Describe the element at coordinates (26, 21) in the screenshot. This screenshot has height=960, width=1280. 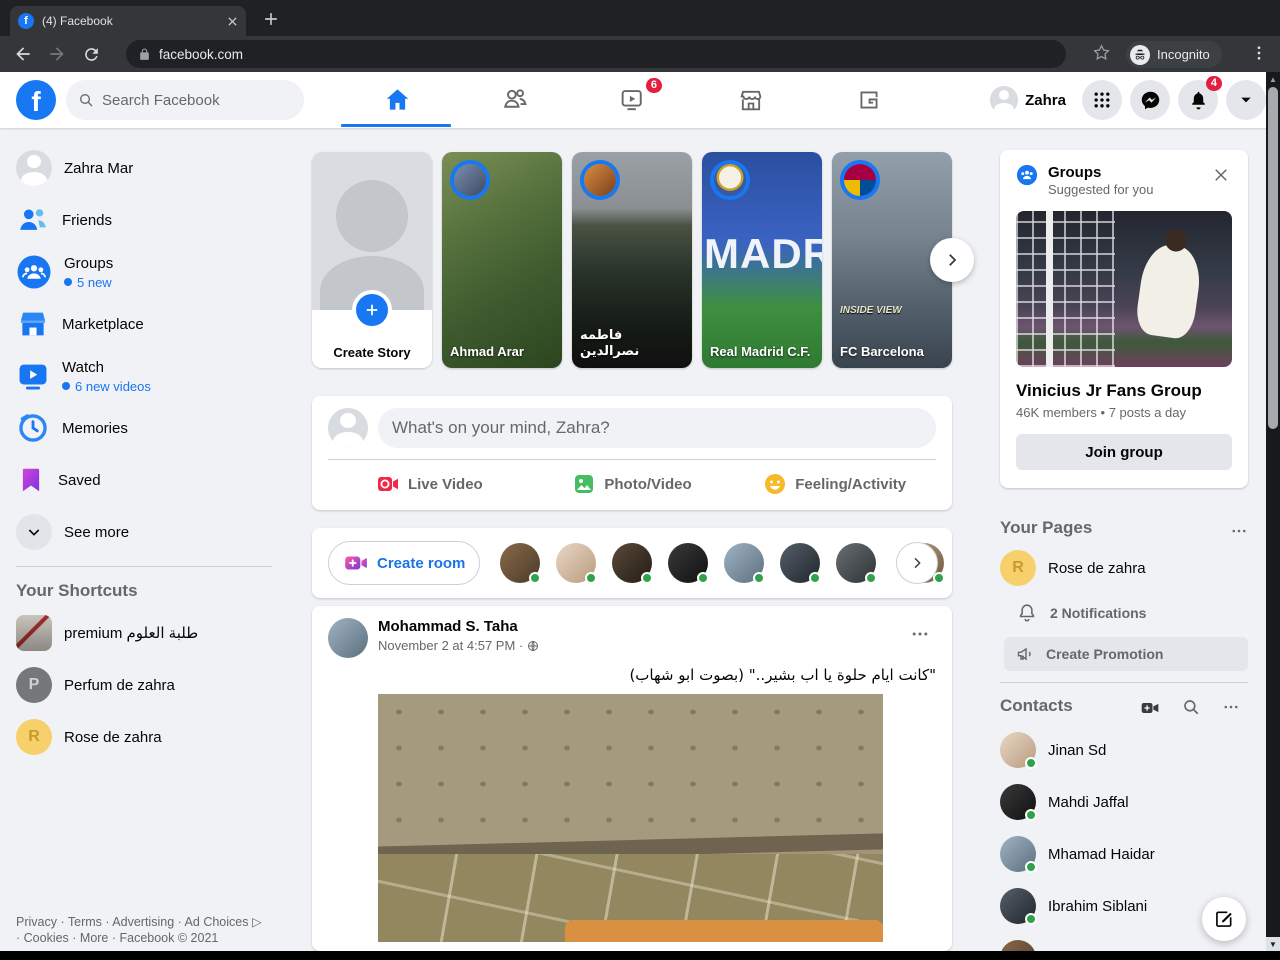
I see `facebook-favicon-icon: f` at that location.